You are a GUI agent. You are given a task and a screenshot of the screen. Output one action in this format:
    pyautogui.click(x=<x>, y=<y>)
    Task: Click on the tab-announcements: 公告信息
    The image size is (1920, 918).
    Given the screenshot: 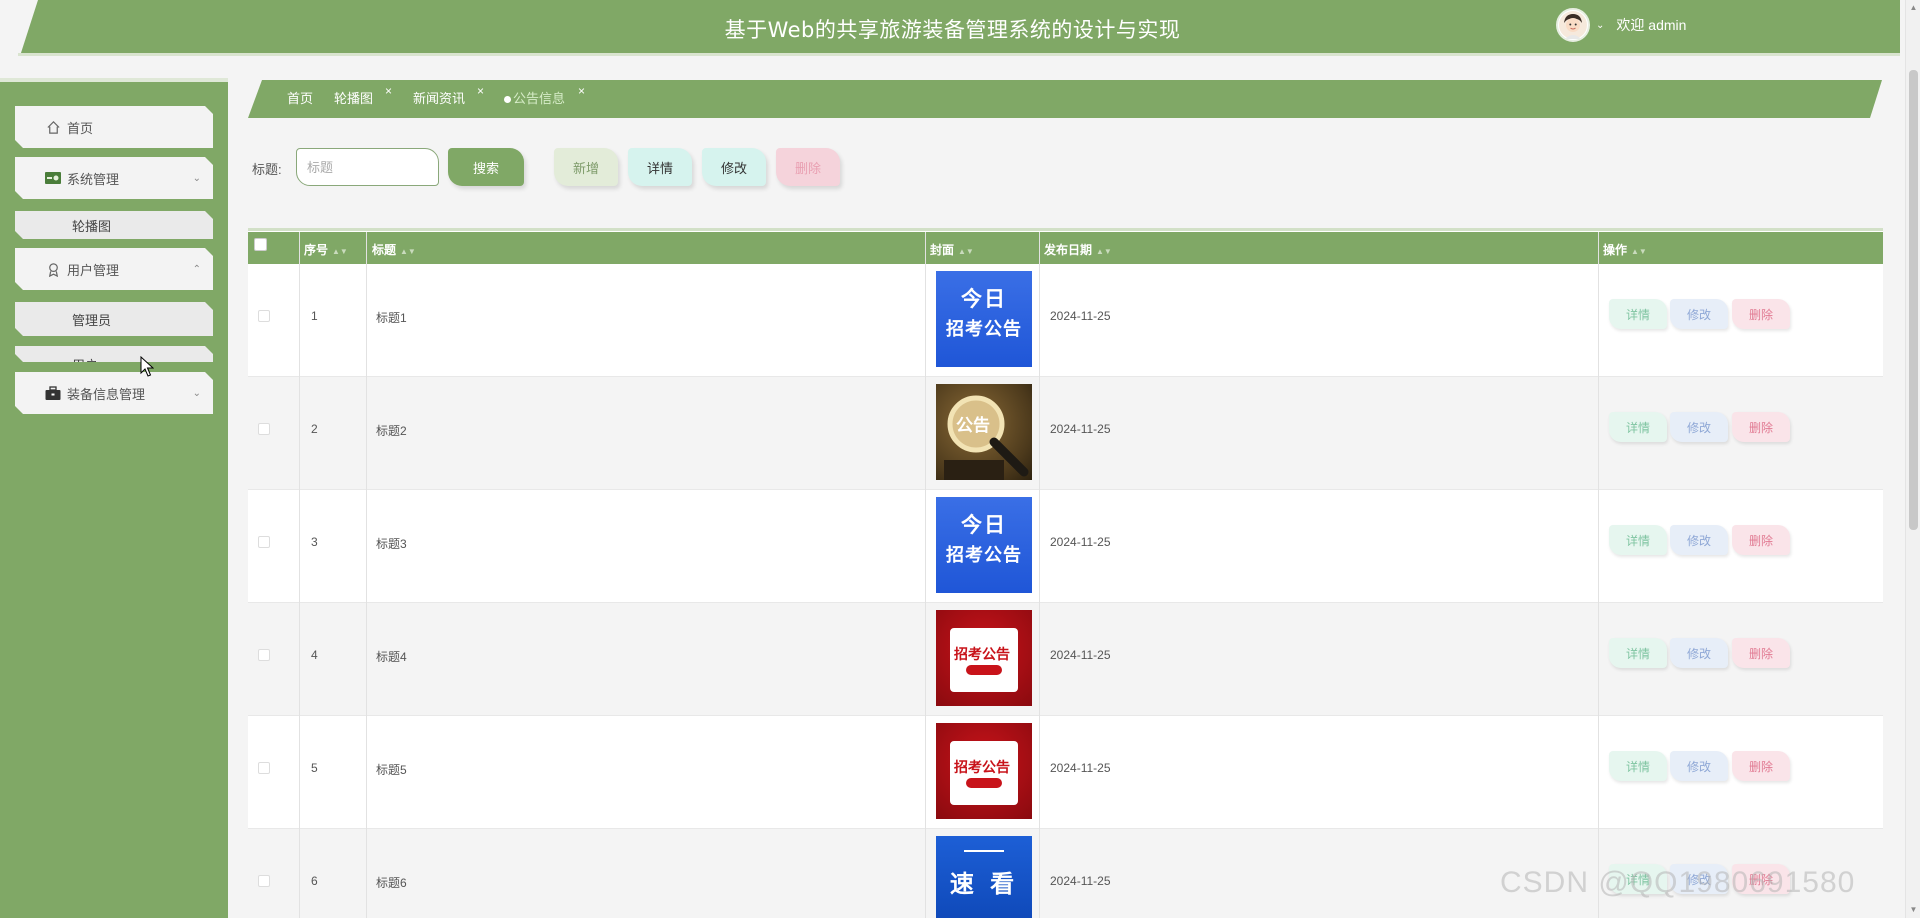 What is the action you would take?
    pyautogui.click(x=534, y=97)
    